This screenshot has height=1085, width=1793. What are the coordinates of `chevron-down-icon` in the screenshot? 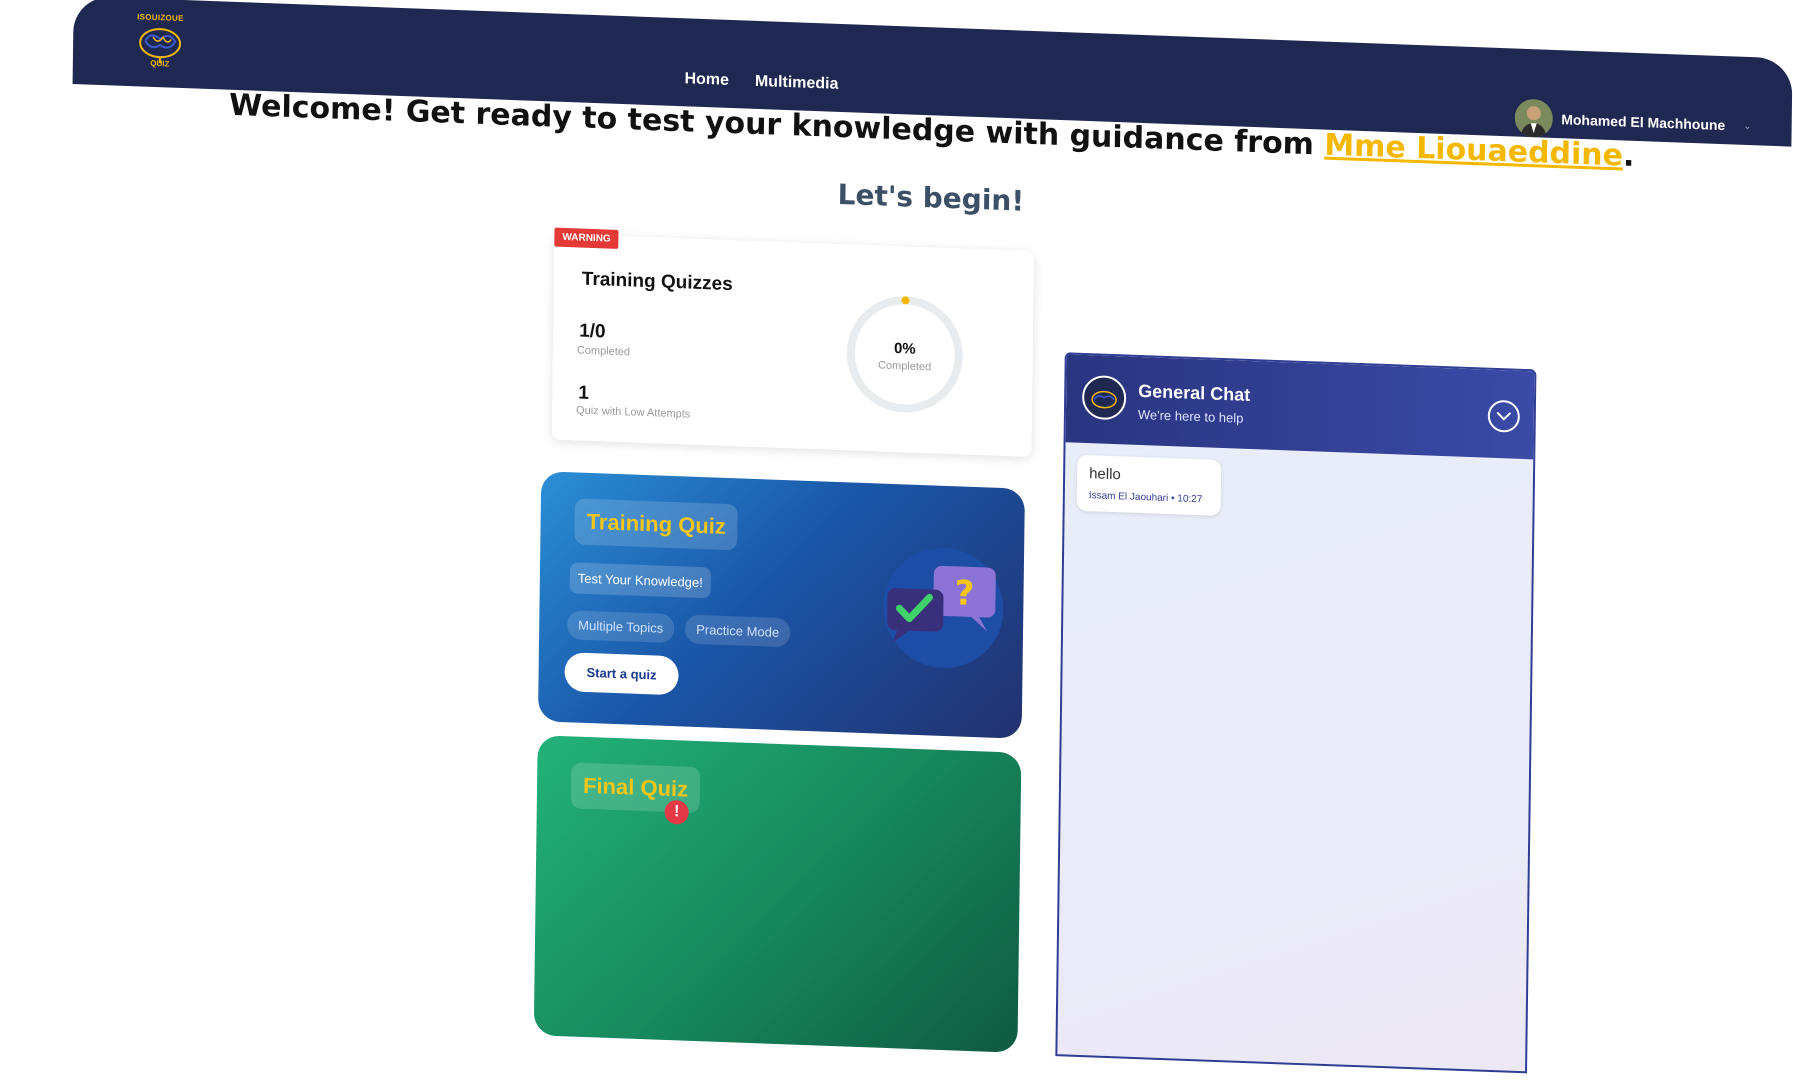 It's located at (1504, 416).